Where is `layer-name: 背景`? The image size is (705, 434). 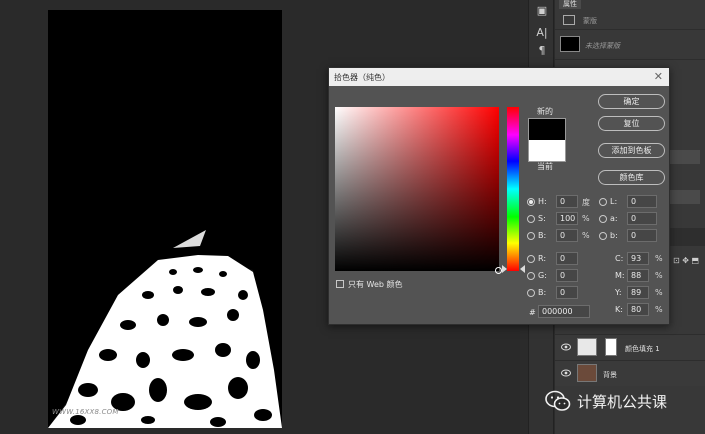
layer-name: 背景 is located at coordinates (610, 375).